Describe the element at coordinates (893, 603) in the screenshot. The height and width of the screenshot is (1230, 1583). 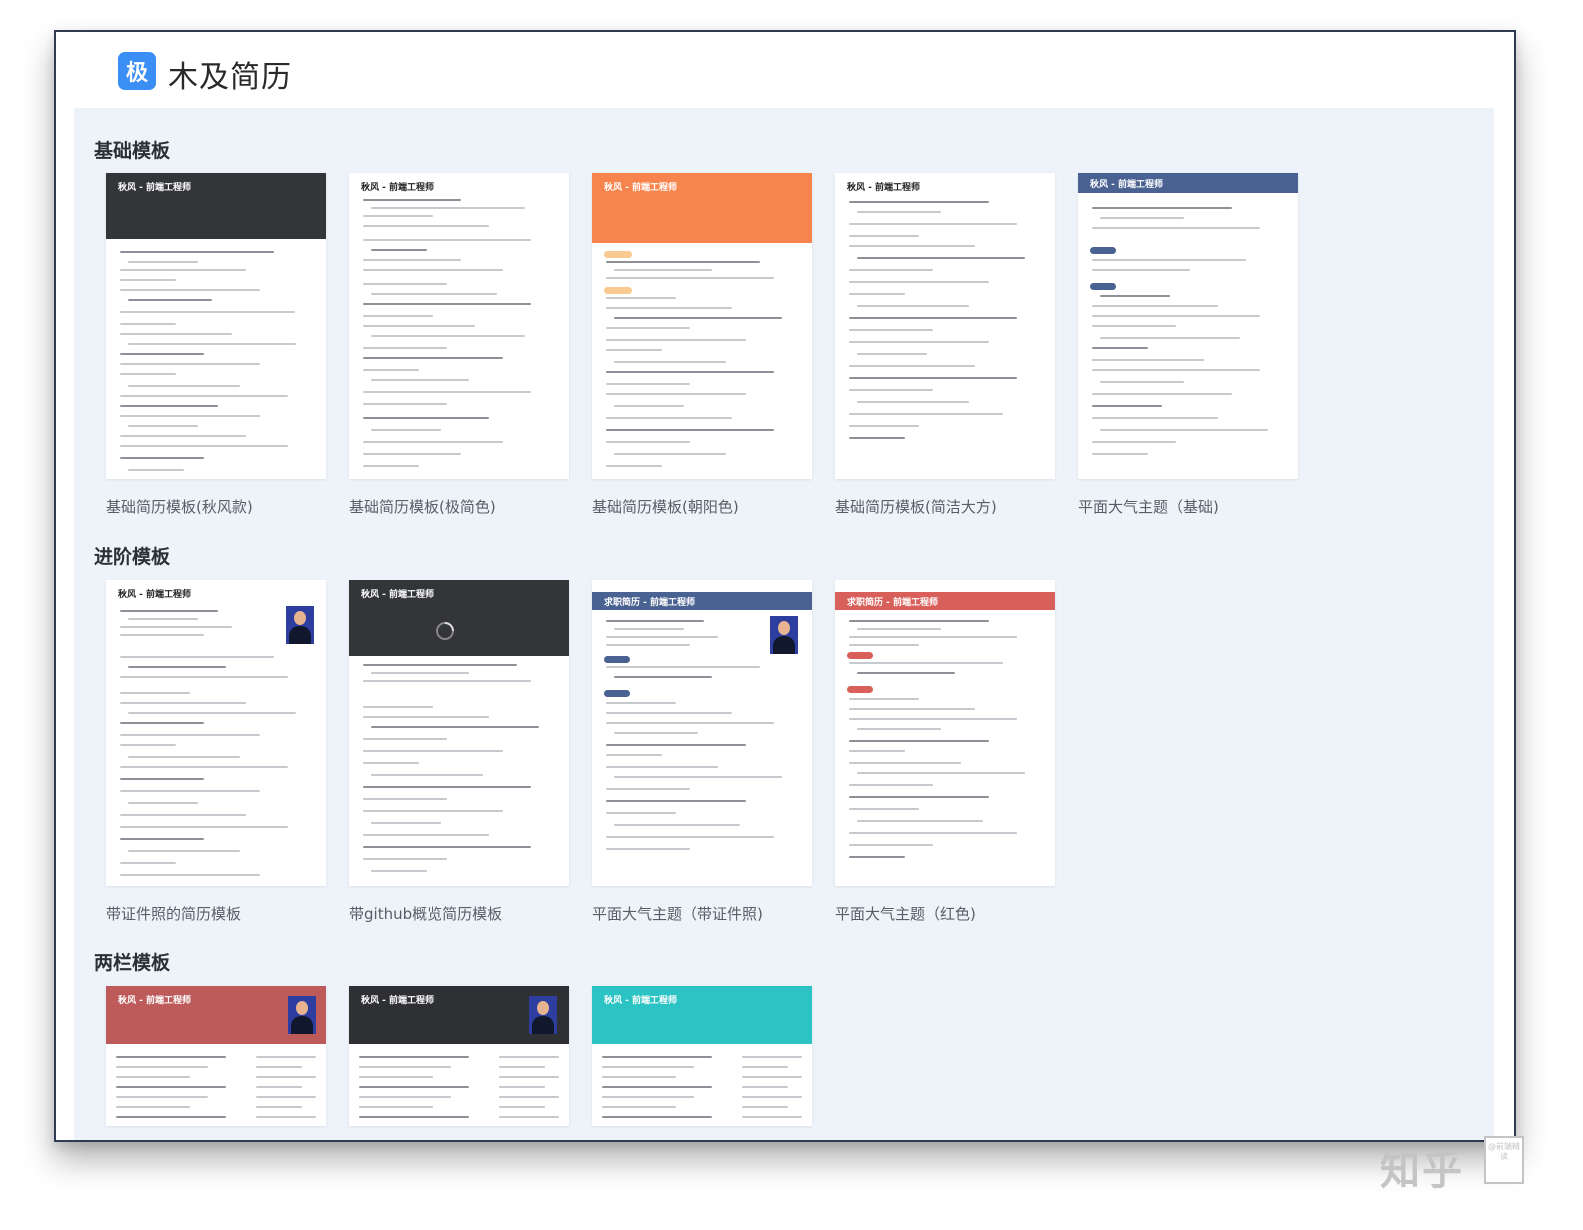
I see `preview-name: 求职简历 - 前端工程师` at that location.